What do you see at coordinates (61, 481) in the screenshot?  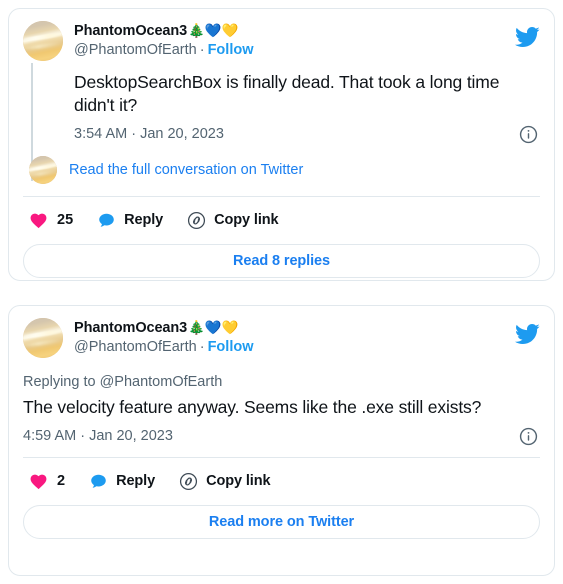 I see `like-count: 2` at bounding box center [61, 481].